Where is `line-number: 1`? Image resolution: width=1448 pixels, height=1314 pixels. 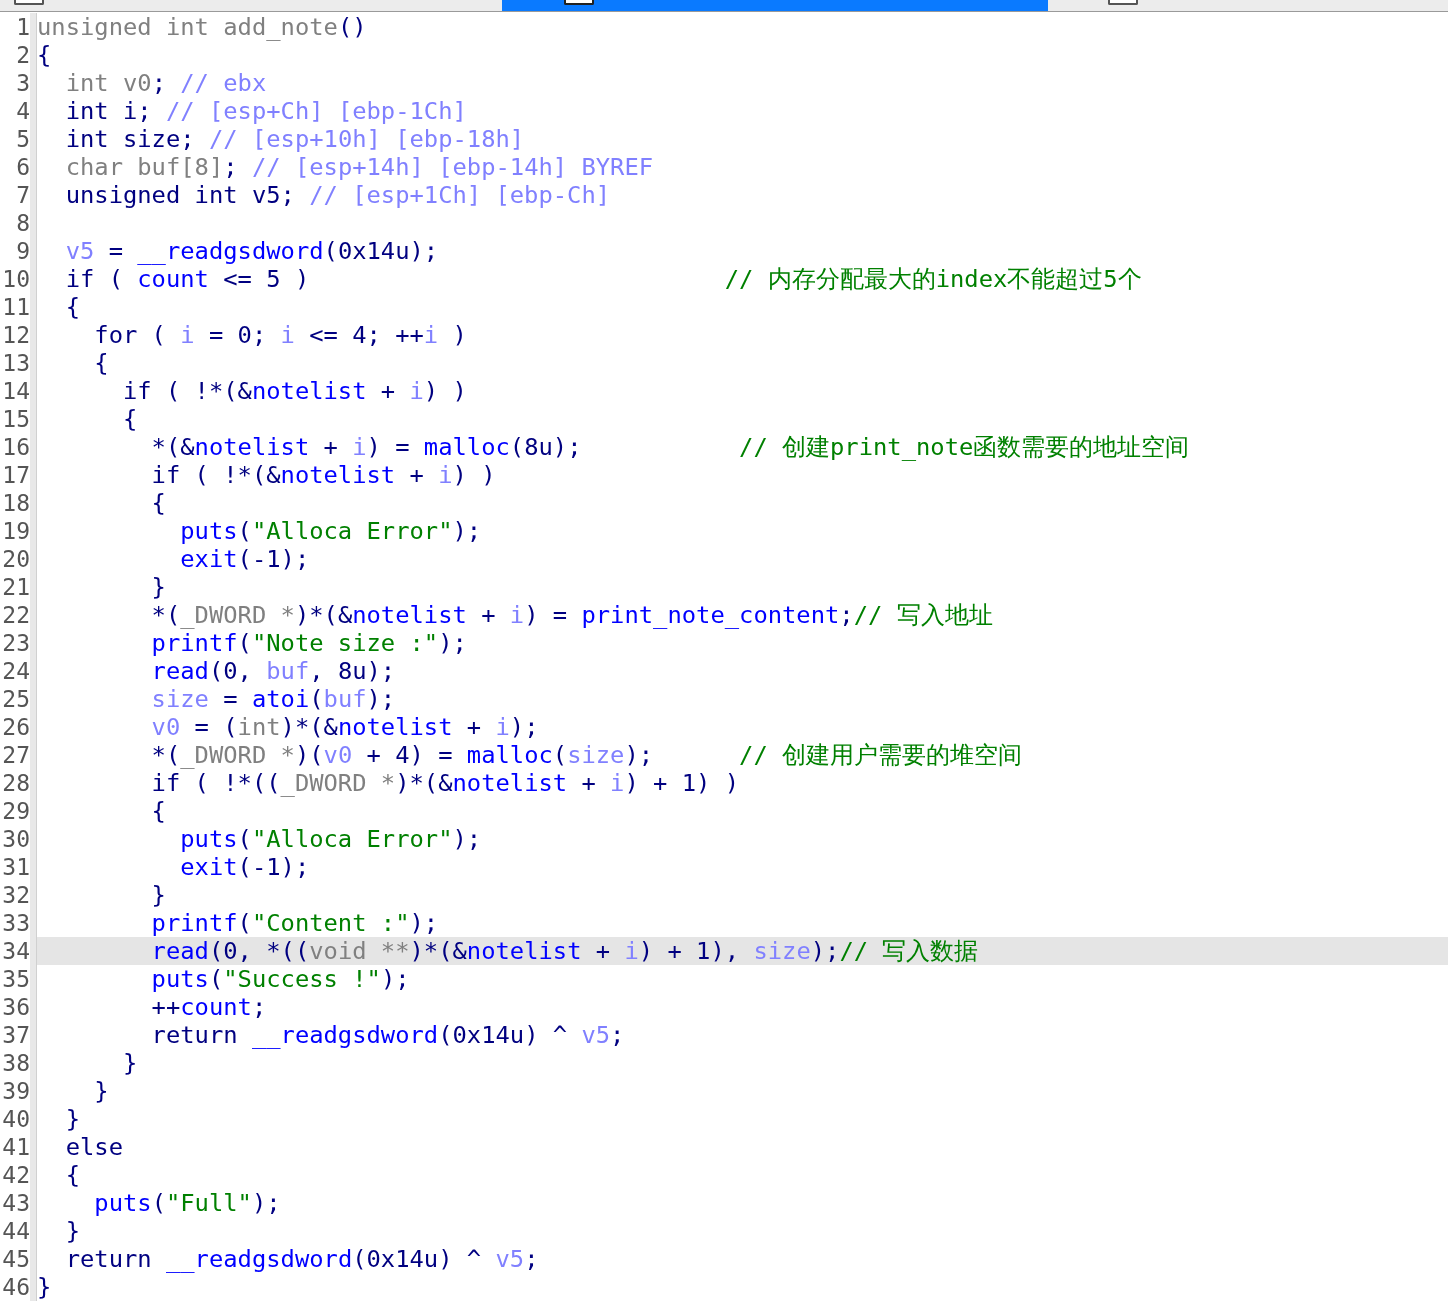
line-number: 1 is located at coordinates (23, 27).